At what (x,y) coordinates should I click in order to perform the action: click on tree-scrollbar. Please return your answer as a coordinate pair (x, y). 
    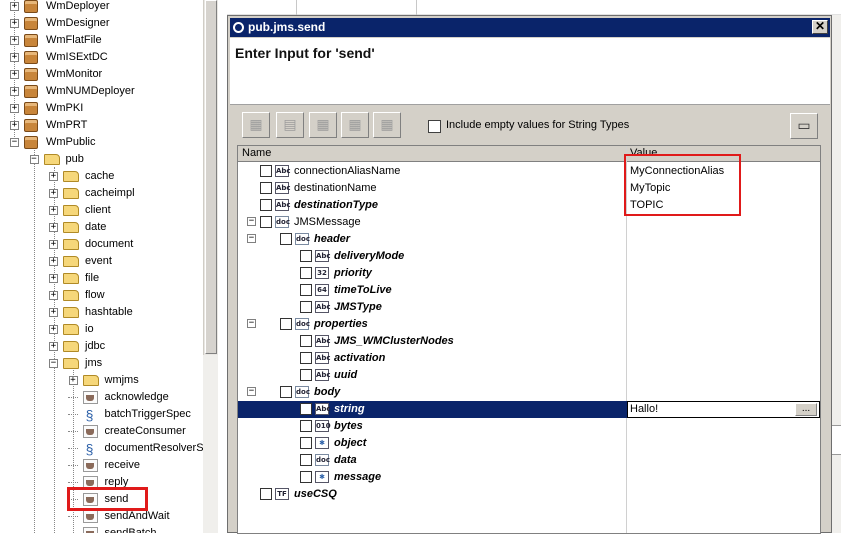
    Looking at the image, I should click on (210, 177).